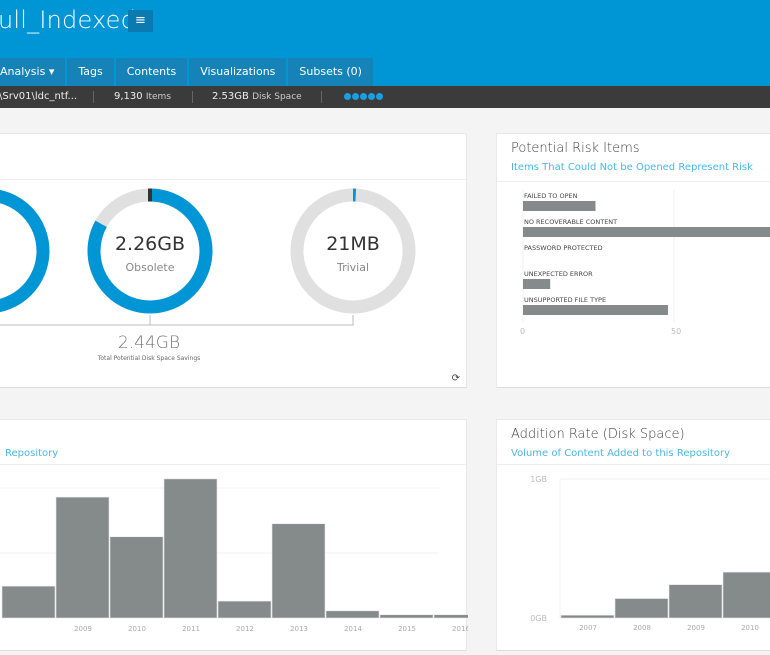 Image resolution: width=770 pixels, height=655 pixels. I want to click on x-tick-label: 2014, so click(353, 629).